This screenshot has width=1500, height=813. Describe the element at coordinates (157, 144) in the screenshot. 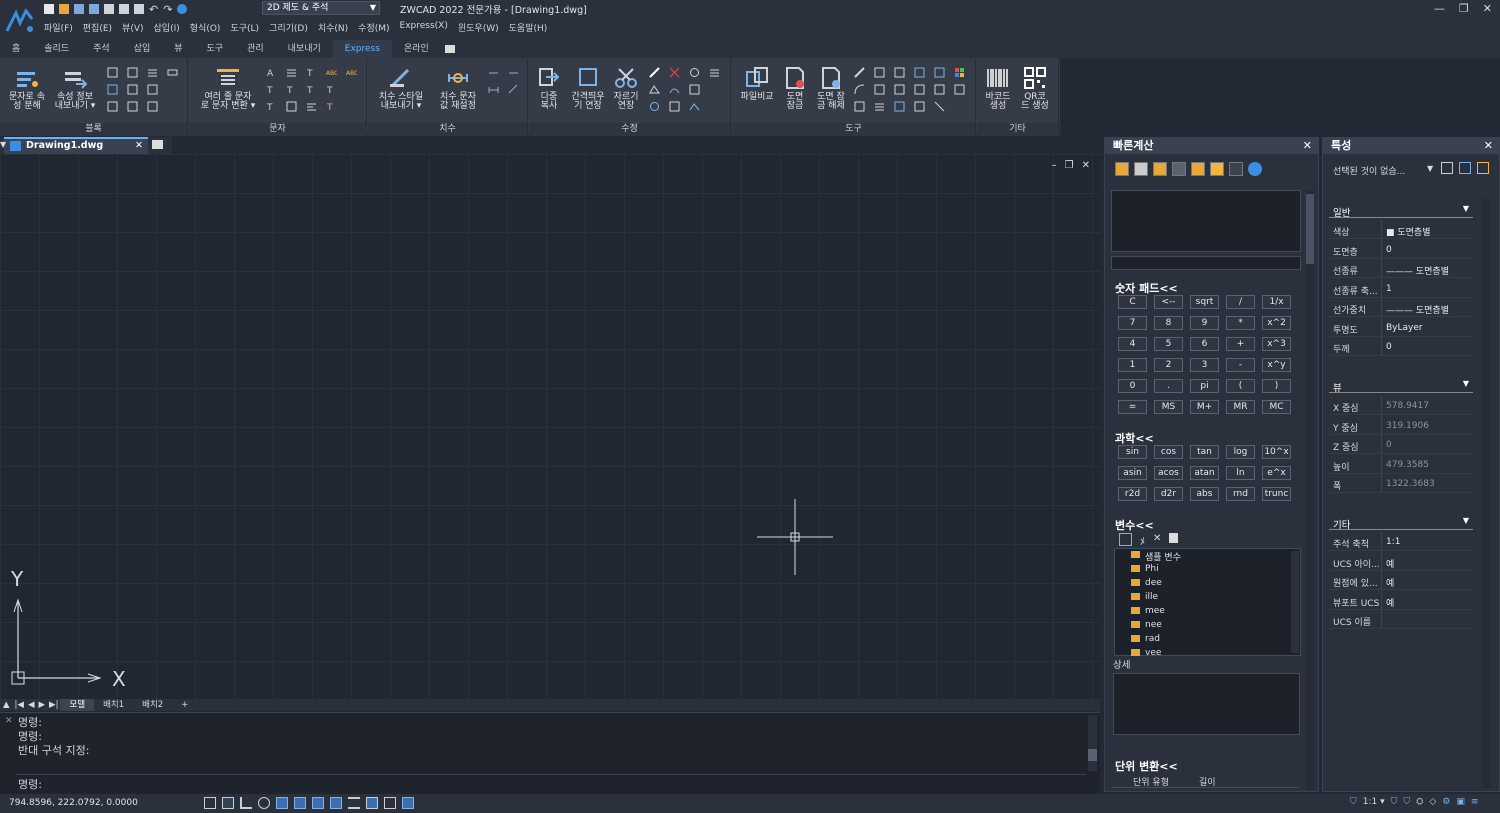

I see `new-tab-icon` at that location.